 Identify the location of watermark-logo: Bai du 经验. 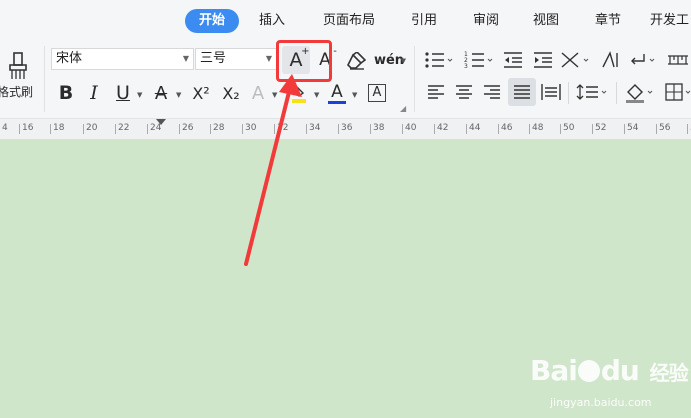
(609, 370).